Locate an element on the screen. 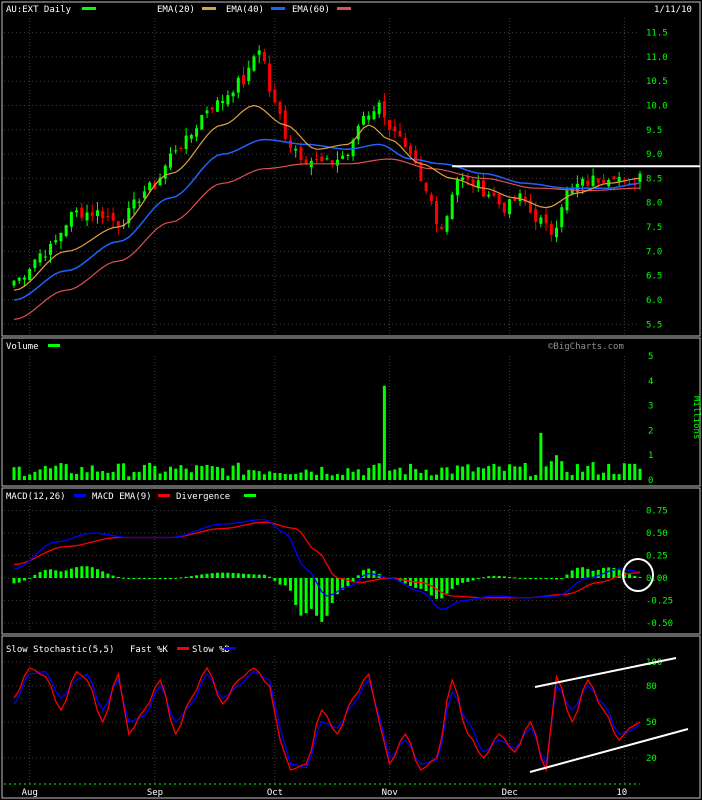  volume-tick-label: 2 is located at coordinates (650, 431).